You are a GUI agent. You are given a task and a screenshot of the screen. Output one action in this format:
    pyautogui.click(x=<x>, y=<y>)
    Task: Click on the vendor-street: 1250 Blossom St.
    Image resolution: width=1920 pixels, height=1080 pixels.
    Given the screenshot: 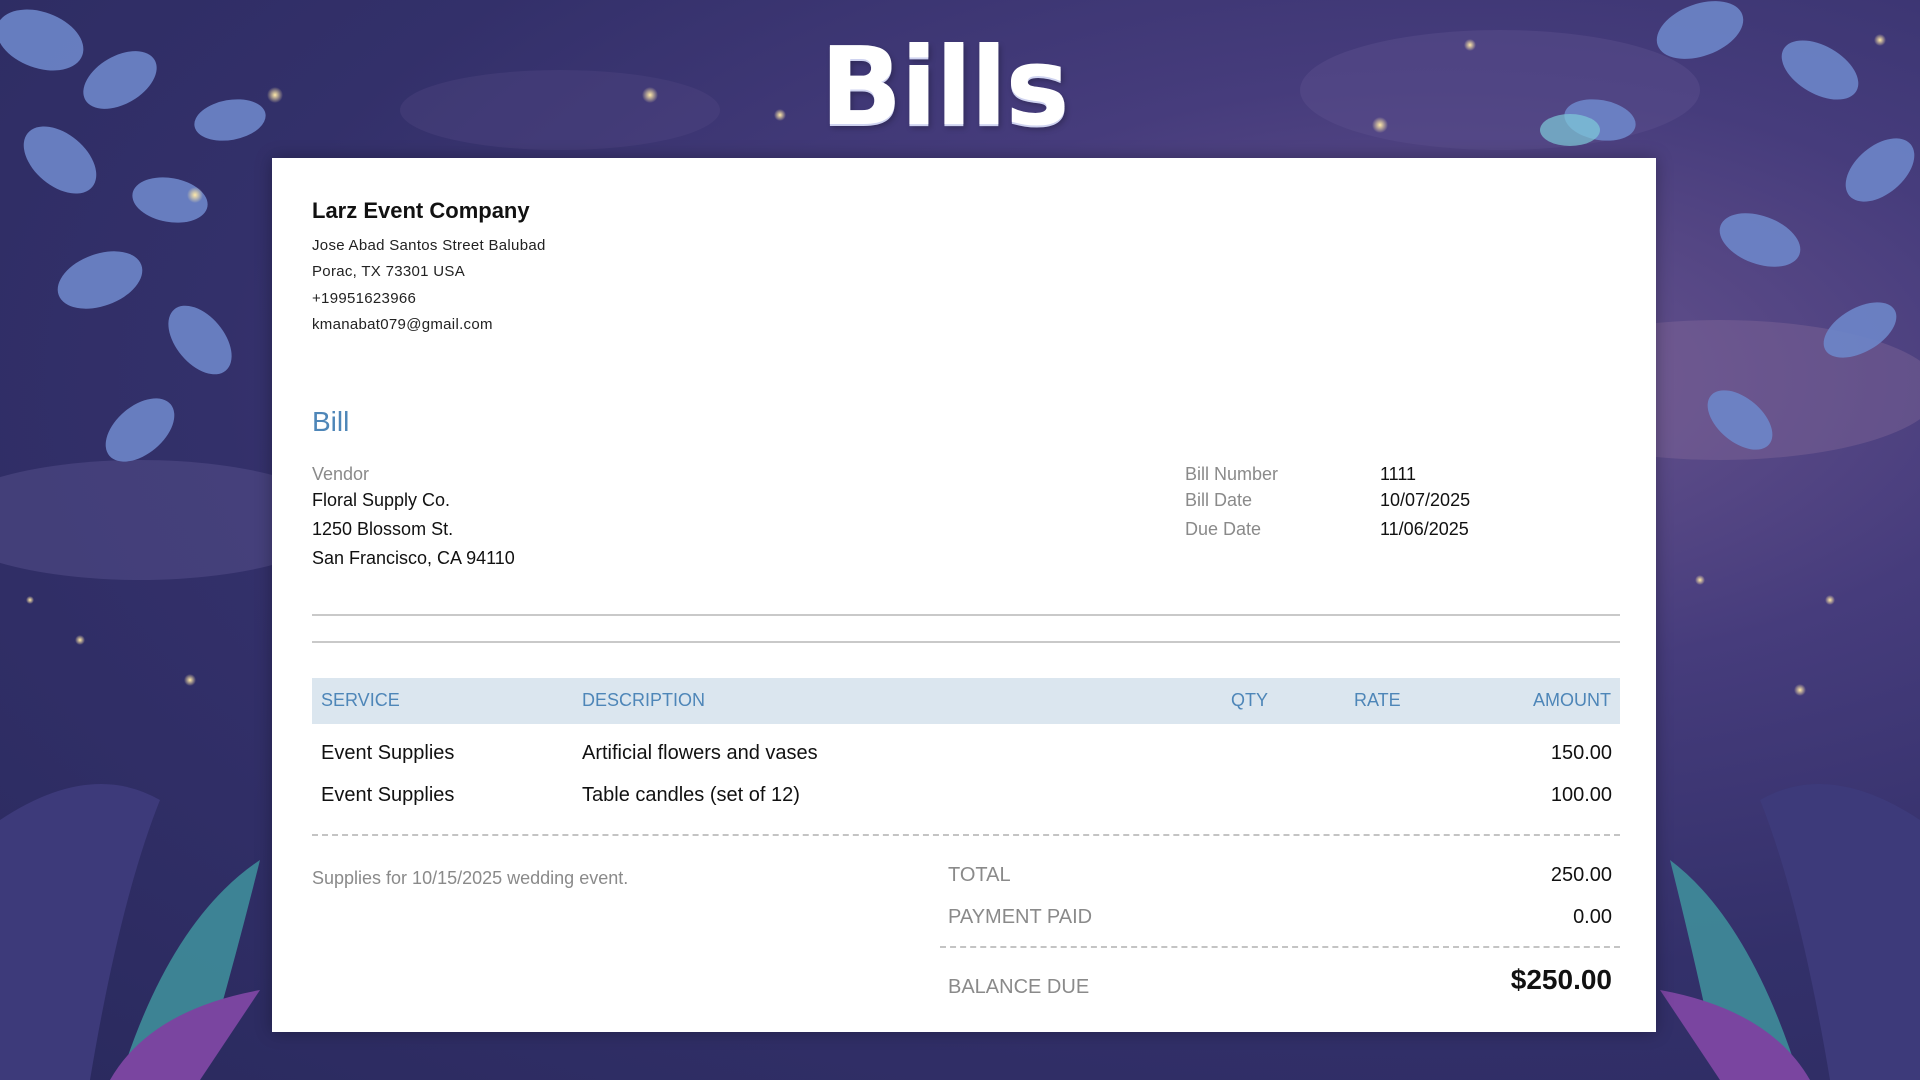 What is the action you would take?
    pyautogui.click(x=383, y=529)
    